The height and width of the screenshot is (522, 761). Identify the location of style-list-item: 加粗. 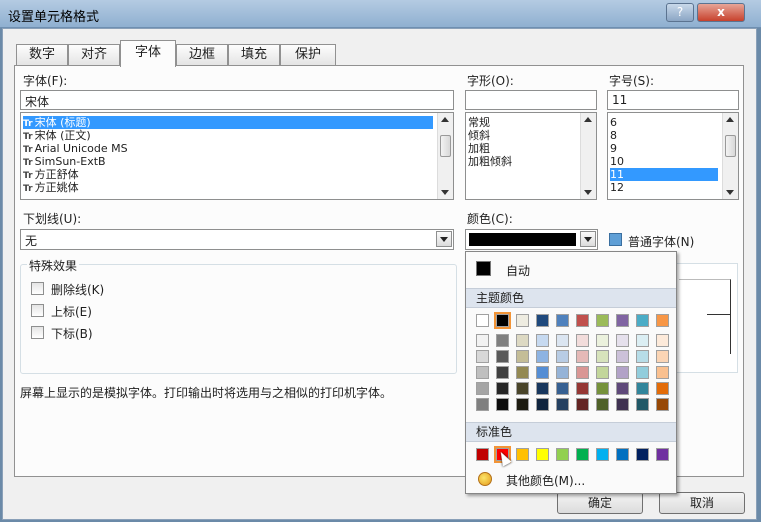
(479, 148).